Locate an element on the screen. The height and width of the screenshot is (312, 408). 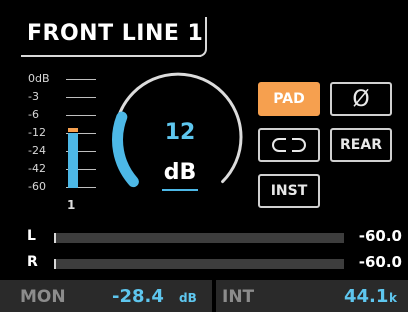
rear-input-button: REAR is located at coordinates (361, 145).